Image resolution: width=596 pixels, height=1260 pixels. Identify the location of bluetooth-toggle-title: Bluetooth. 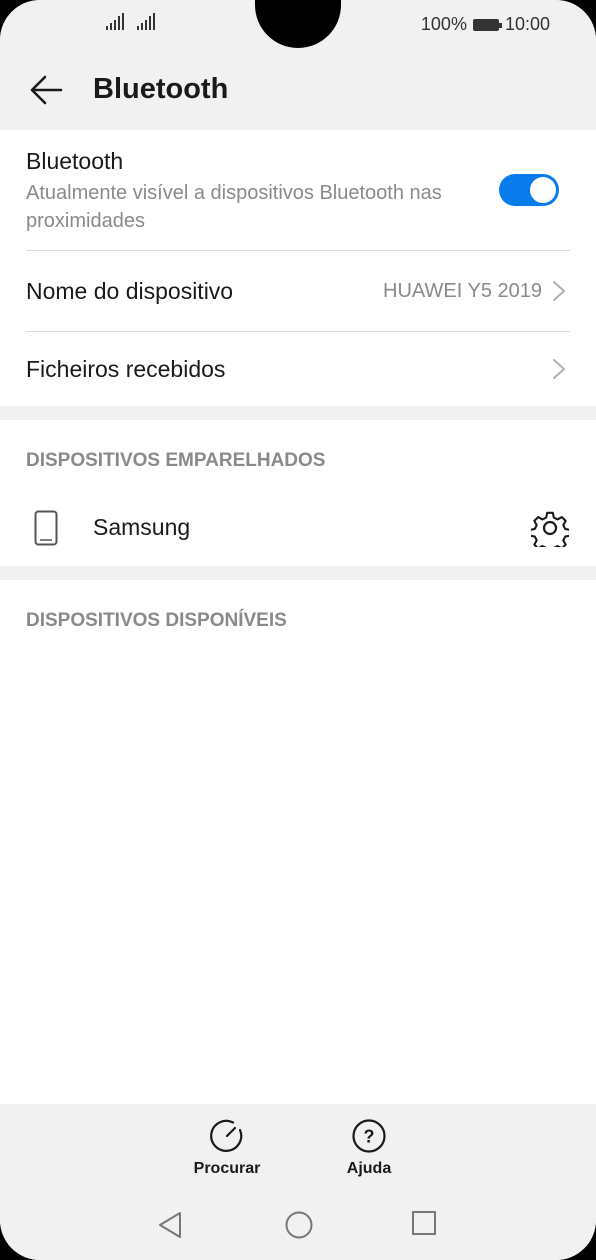
(75, 161).